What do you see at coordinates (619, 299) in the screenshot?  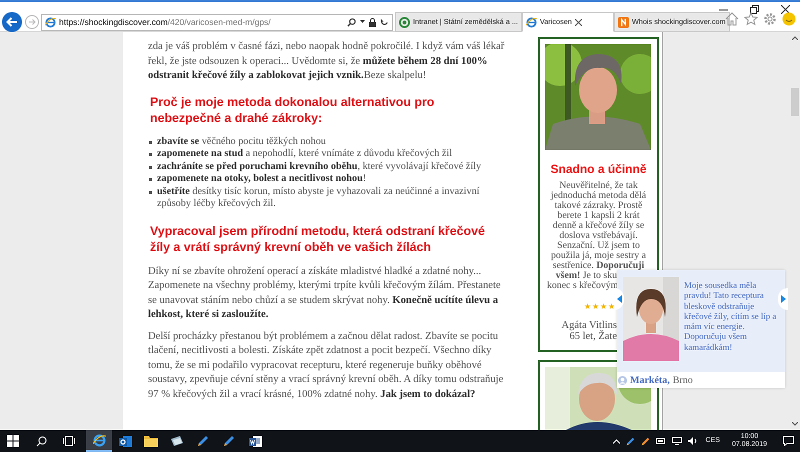 I see `arrow-left-icon` at bounding box center [619, 299].